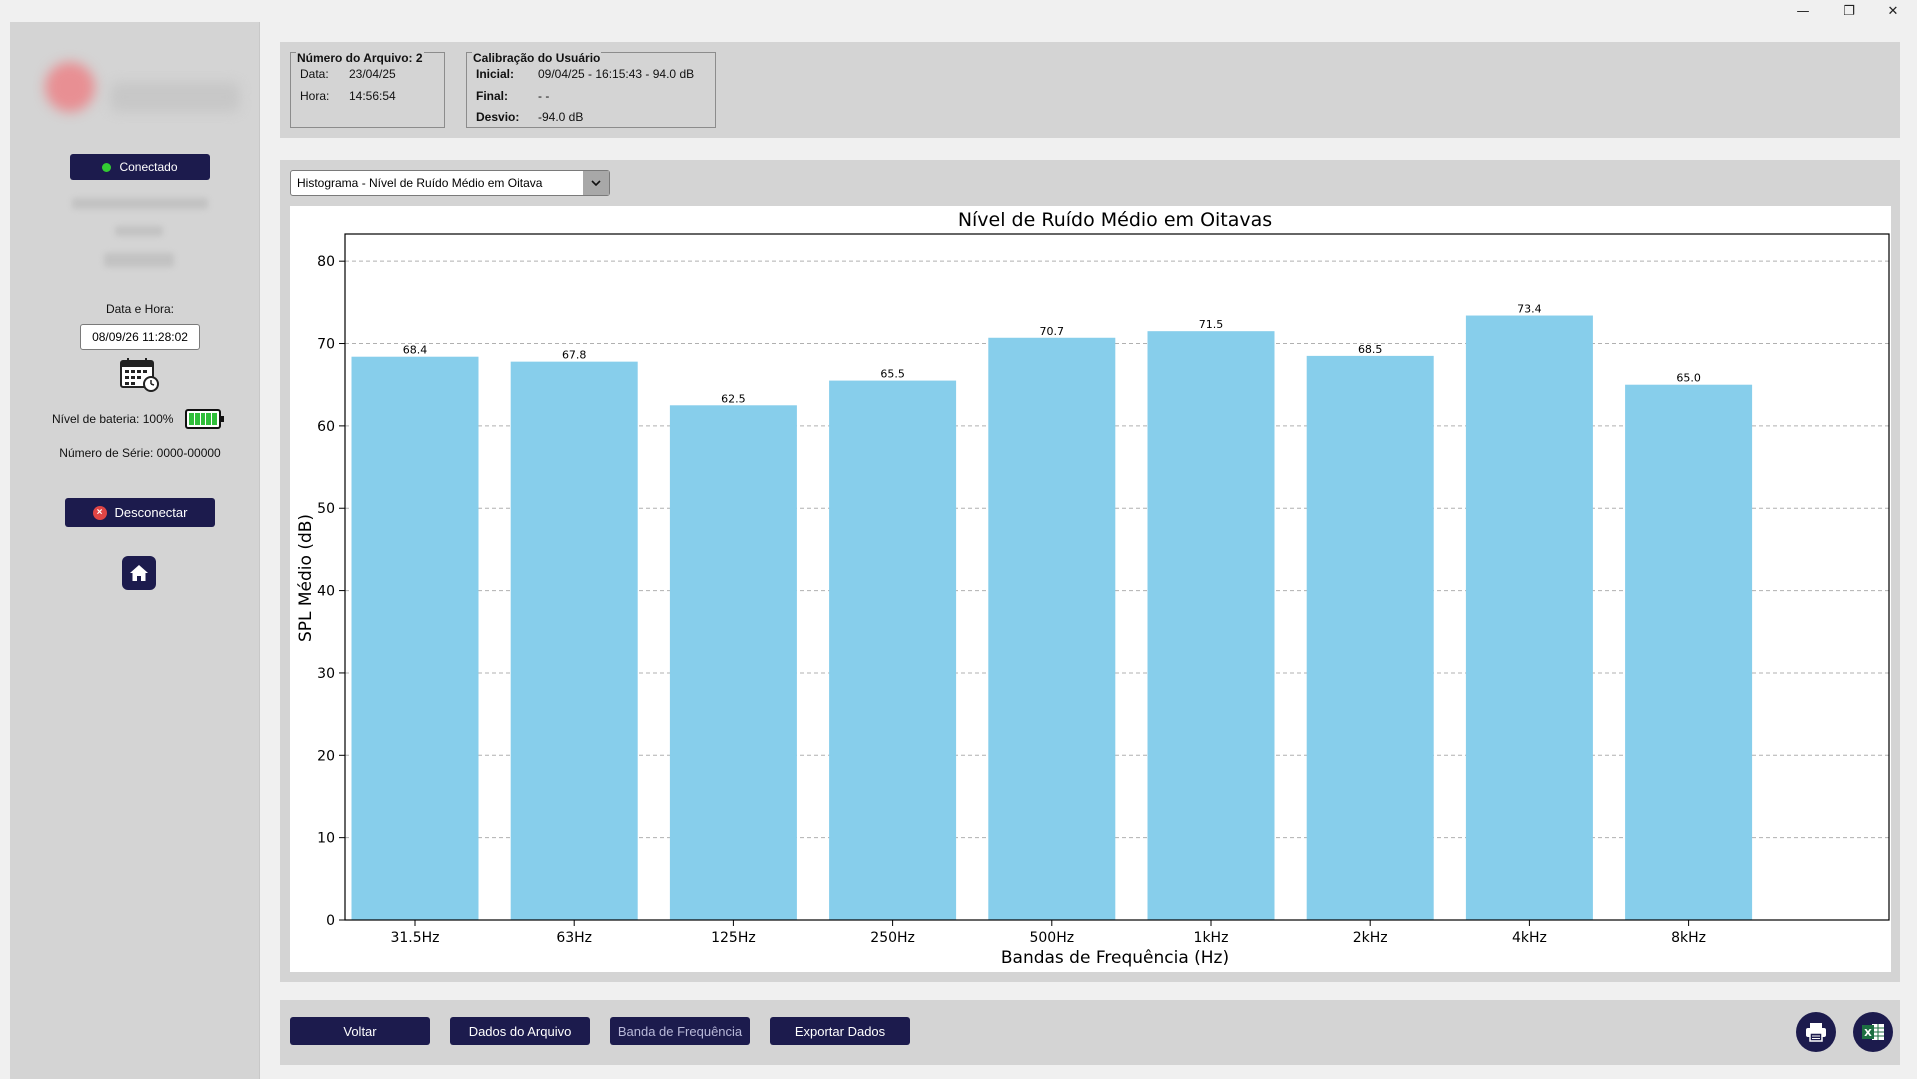  What do you see at coordinates (127, 65) in the screenshot?
I see `app-logo` at bounding box center [127, 65].